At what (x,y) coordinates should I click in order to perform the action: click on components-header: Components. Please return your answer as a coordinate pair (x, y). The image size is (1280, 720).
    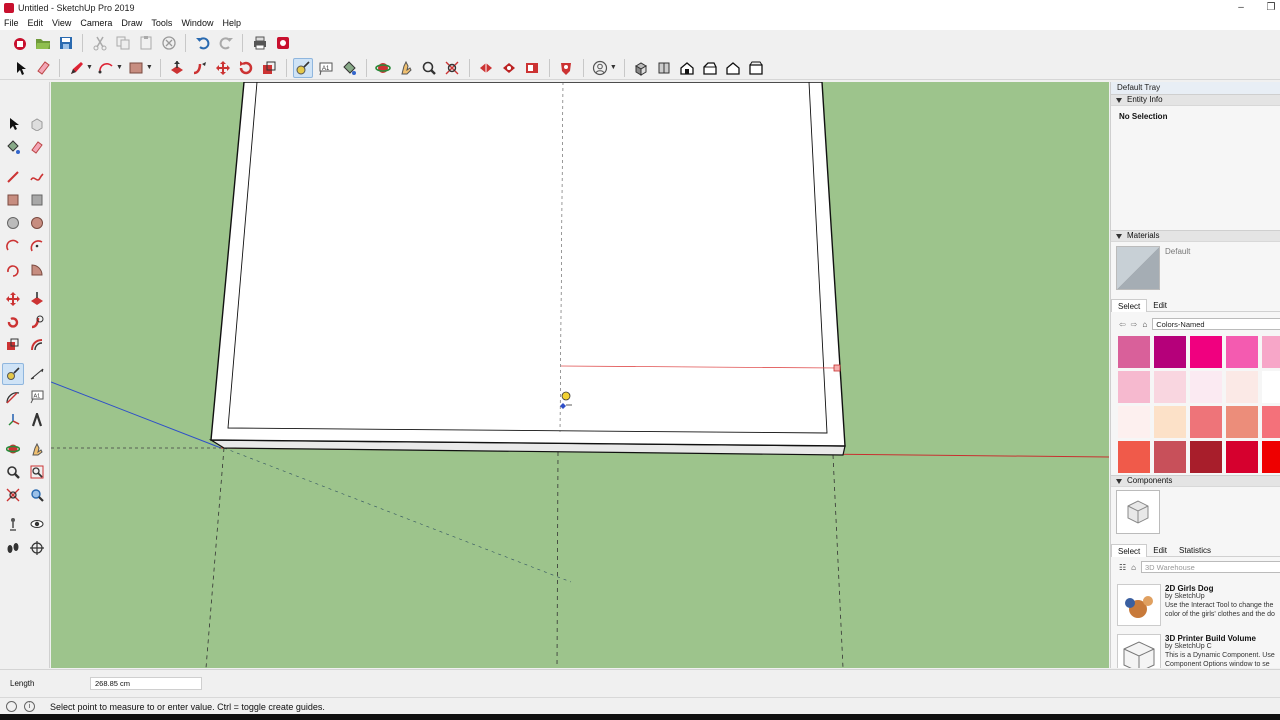
    Looking at the image, I should click on (1195, 481).